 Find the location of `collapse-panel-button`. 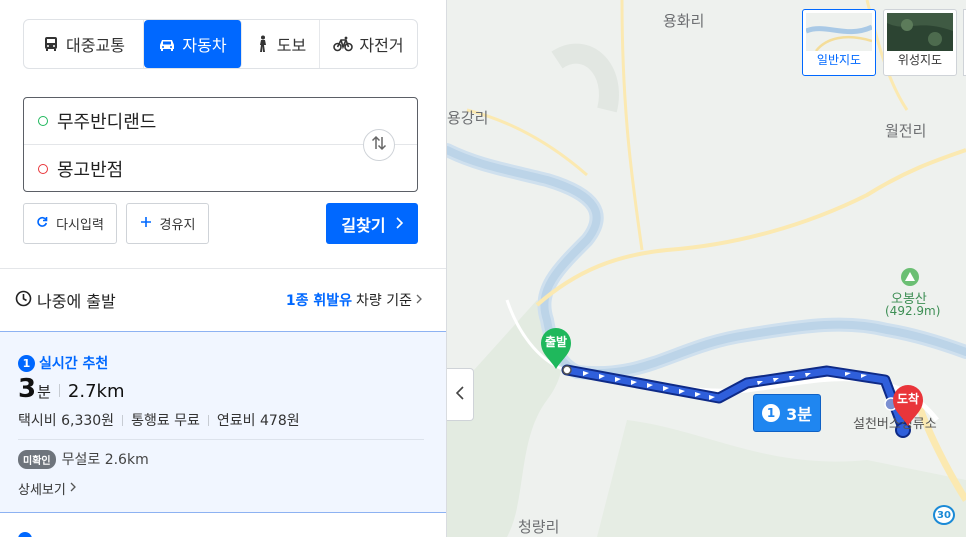

collapse-panel-button is located at coordinates (460, 394).